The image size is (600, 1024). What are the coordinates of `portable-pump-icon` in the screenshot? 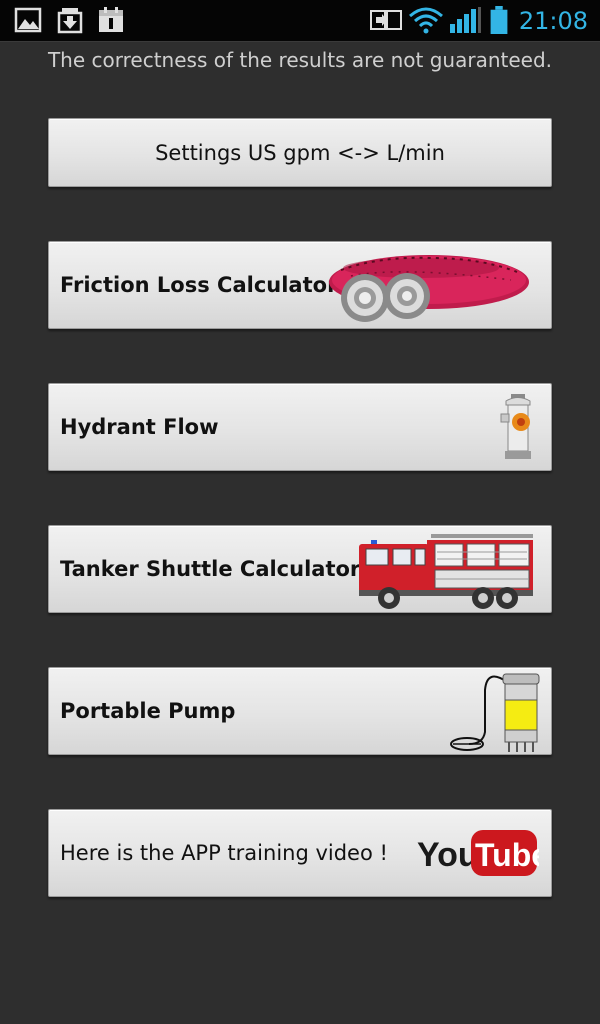 It's located at (495, 712).